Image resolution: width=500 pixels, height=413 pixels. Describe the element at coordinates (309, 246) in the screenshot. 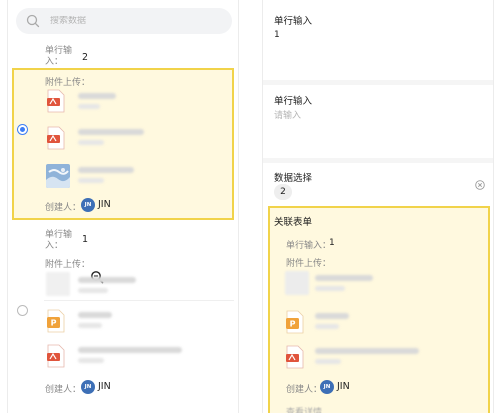

I see `related-single-line-label: 单行输入：` at that location.